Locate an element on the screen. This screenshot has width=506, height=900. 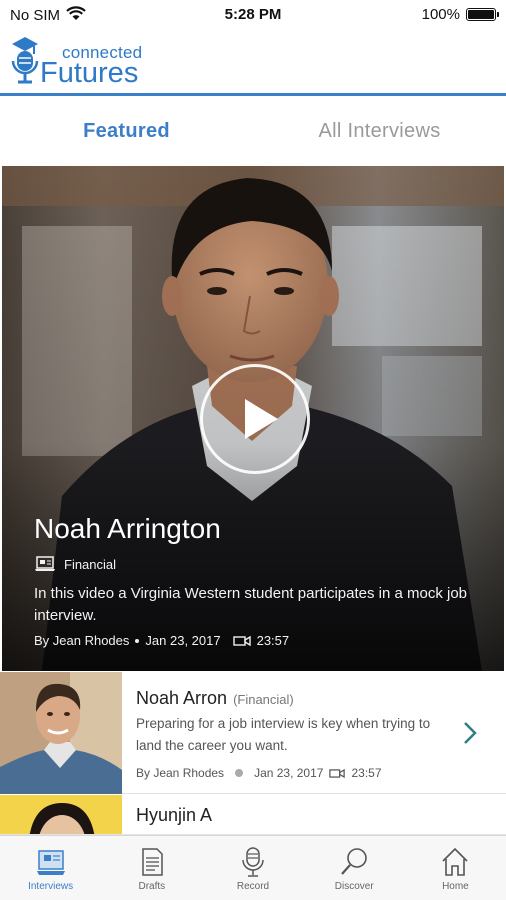
battery-label: 100% is located at coordinates (440, 14).